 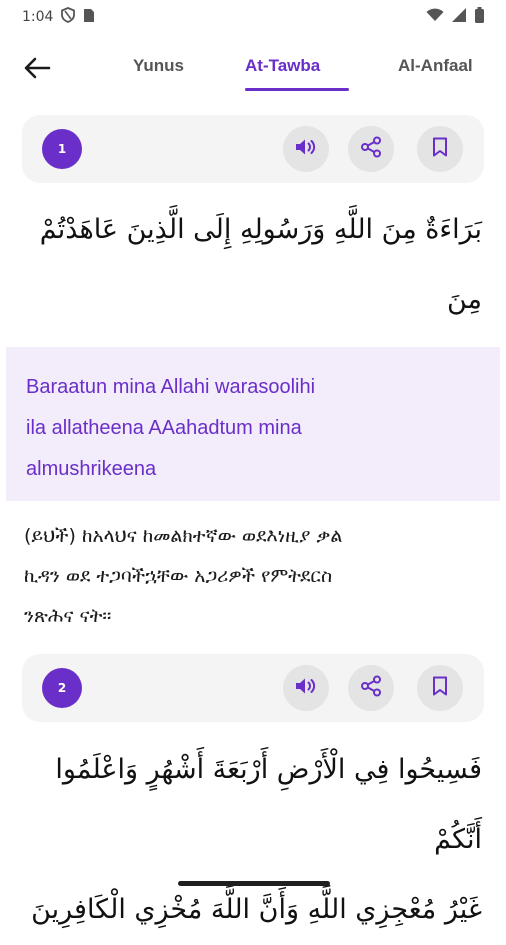 What do you see at coordinates (253, 149) in the screenshot?
I see `verse-header-1: 1` at bounding box center [253, 149].